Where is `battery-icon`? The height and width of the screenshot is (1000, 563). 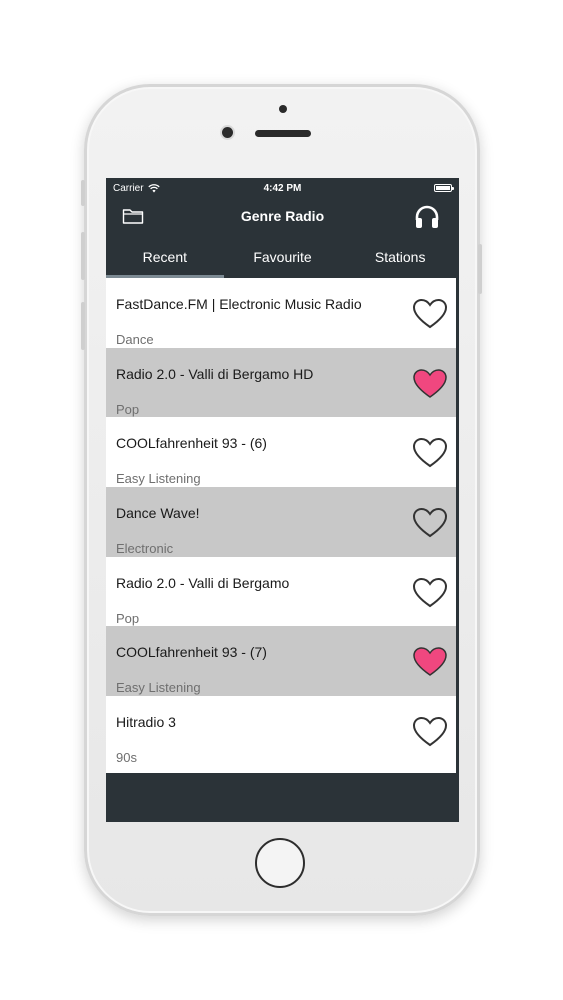 battery-icon is located at coordinates (444, 188).